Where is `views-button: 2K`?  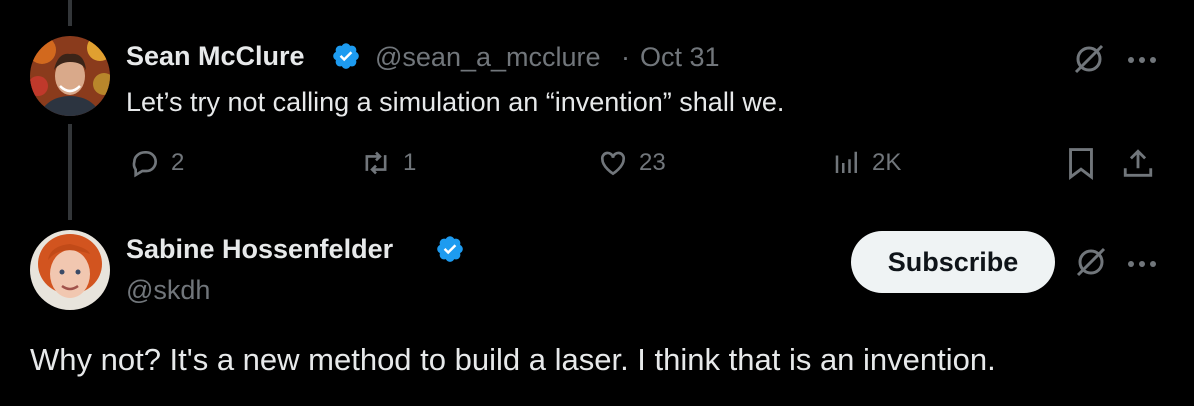
views-button: 2K is located at coordinates (866, 163).